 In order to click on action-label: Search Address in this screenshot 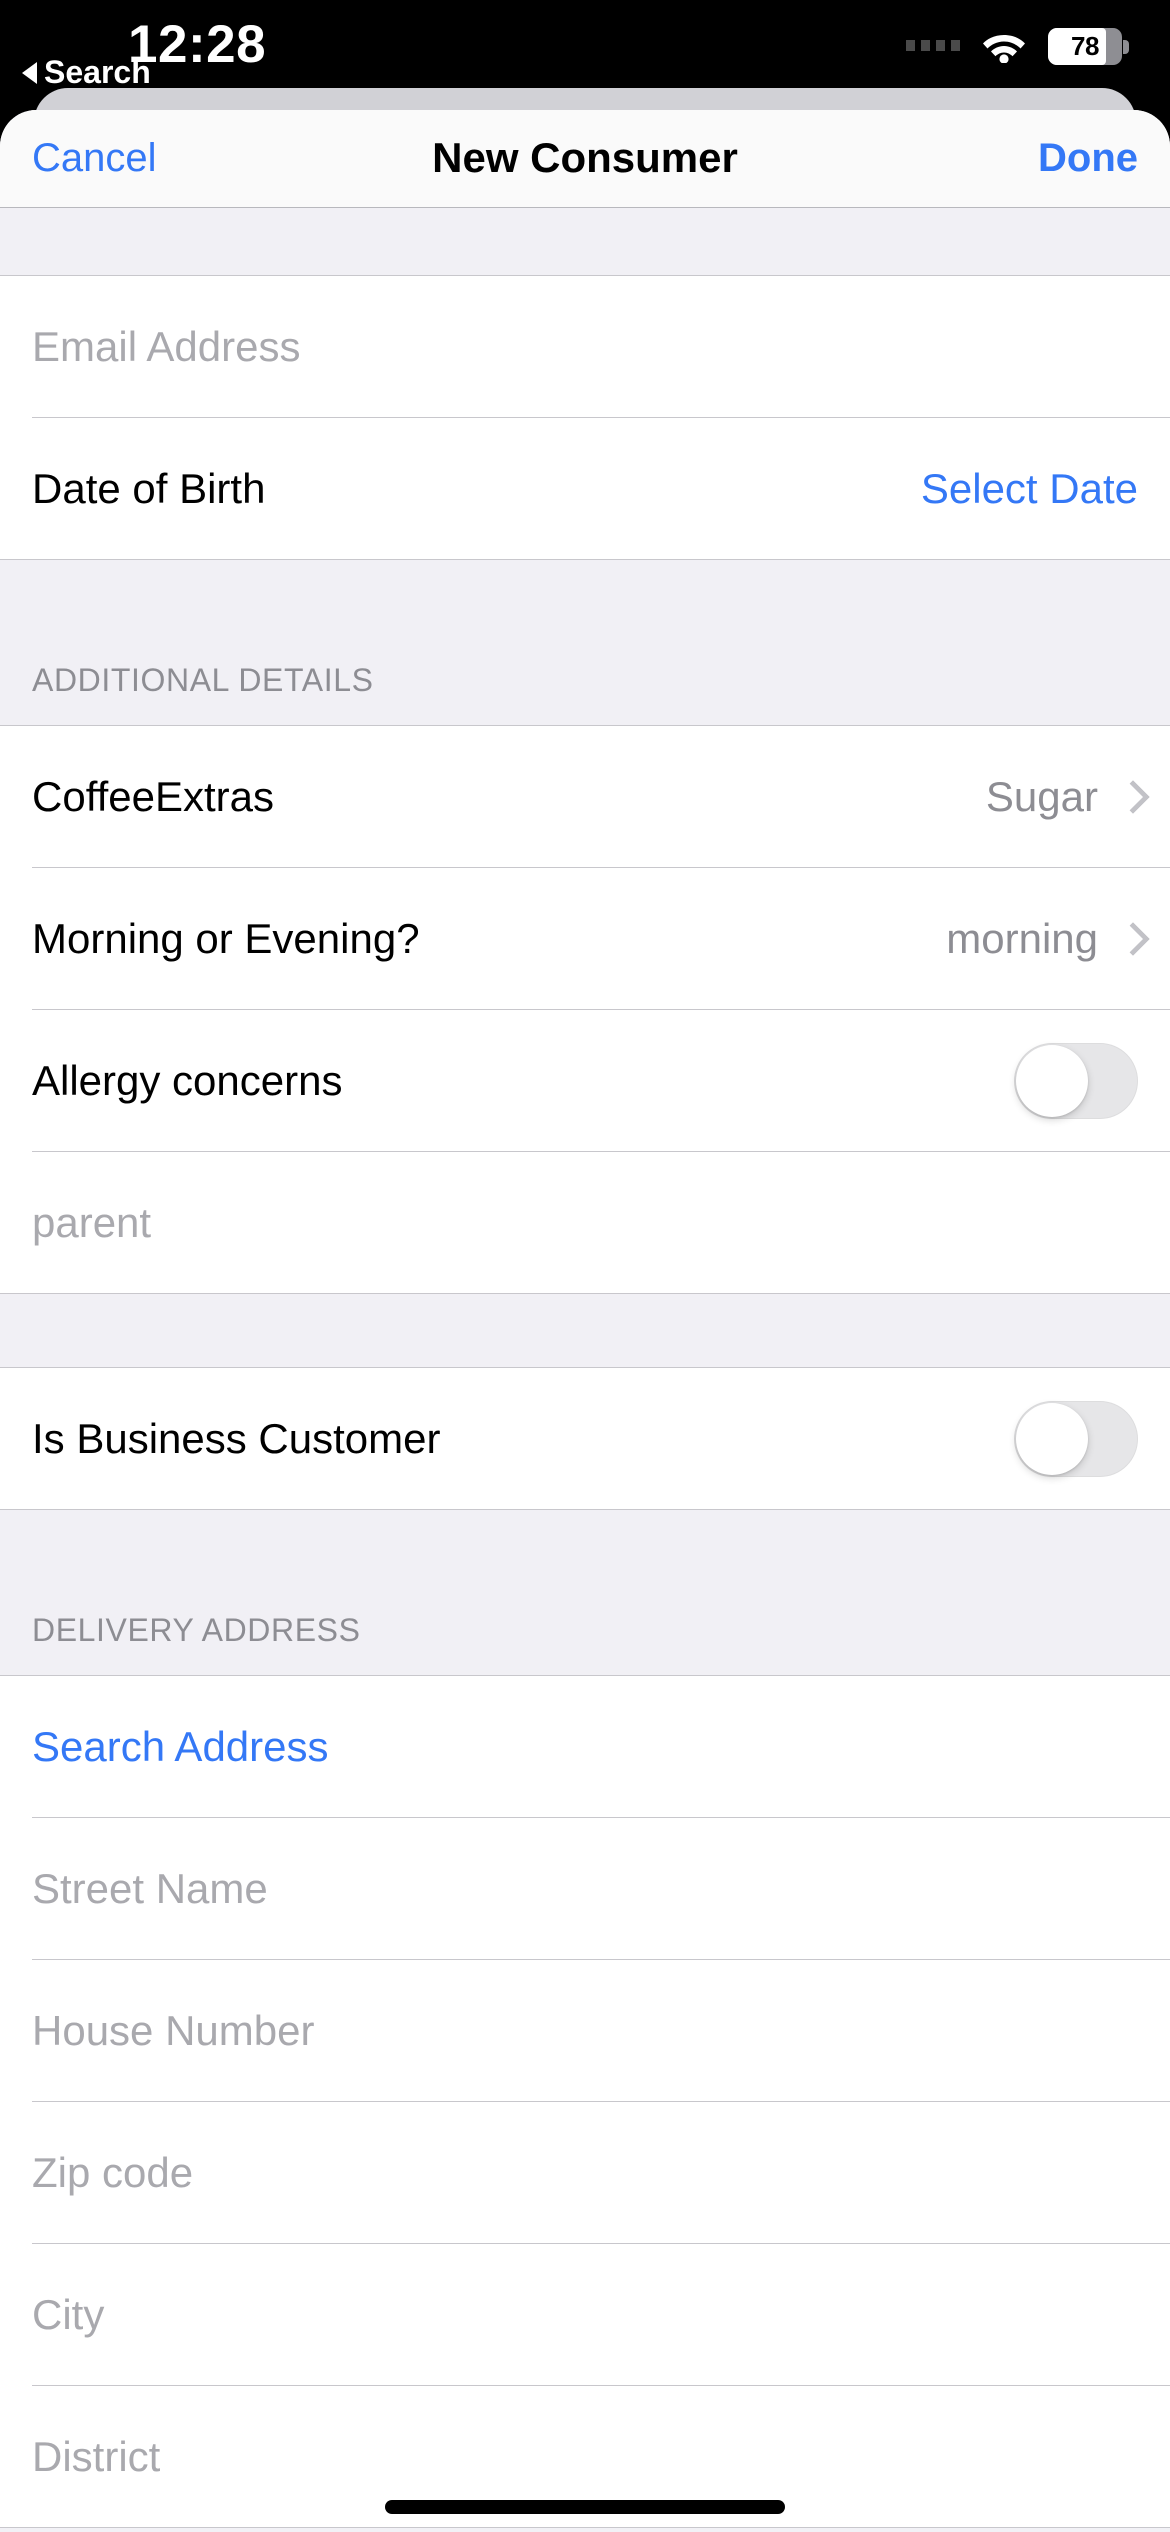, I will do `click(180, 1746)`.